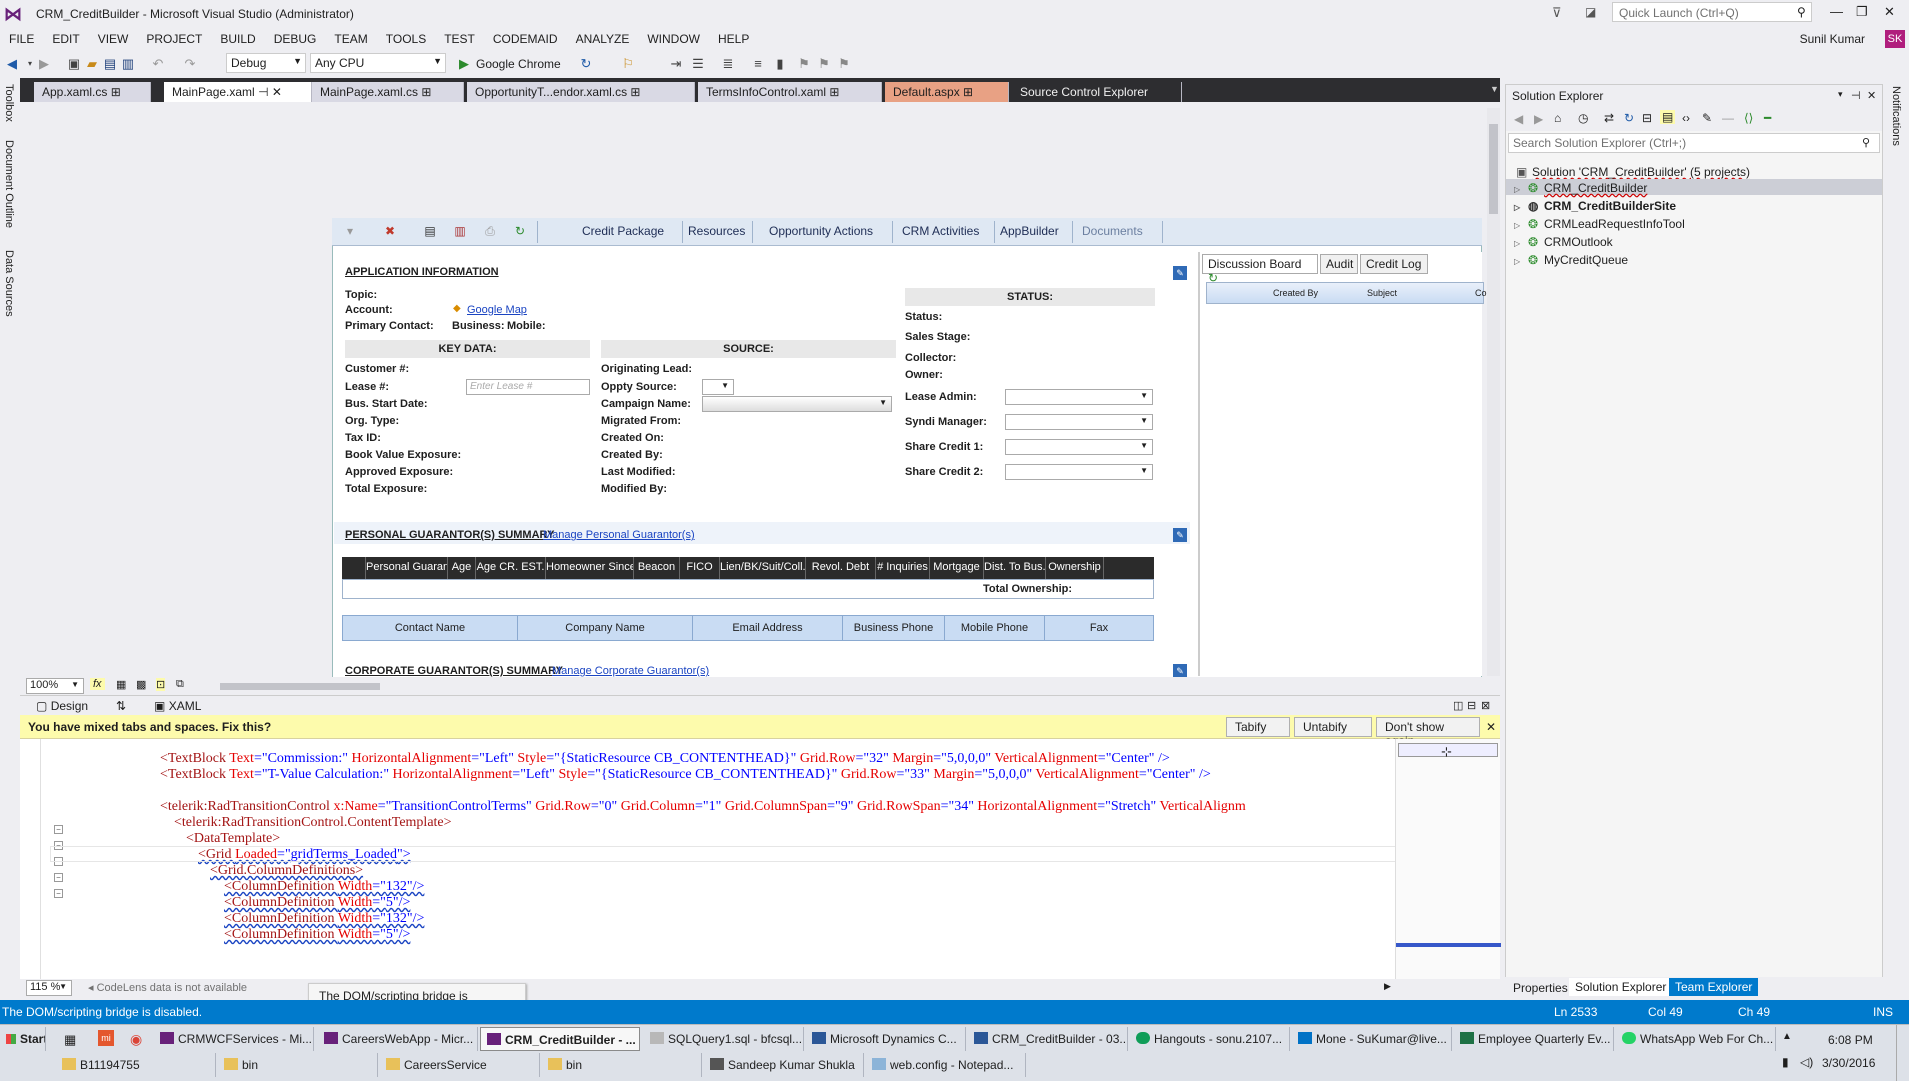 This screenshot has width=1909, height=1081. Describe the element at coordinates (1595, 206) in the screenshot. I see `project-node: ▷ ◍ CRM_CreditBuilderSite` at that location.